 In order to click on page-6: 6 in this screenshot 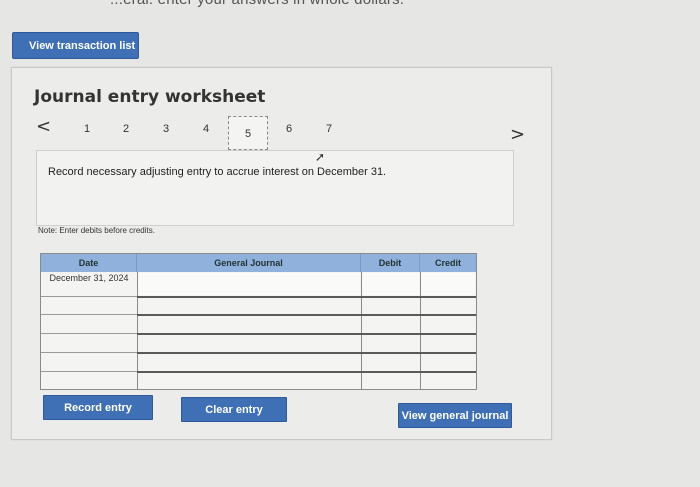, I will do `click(289, 129)`.